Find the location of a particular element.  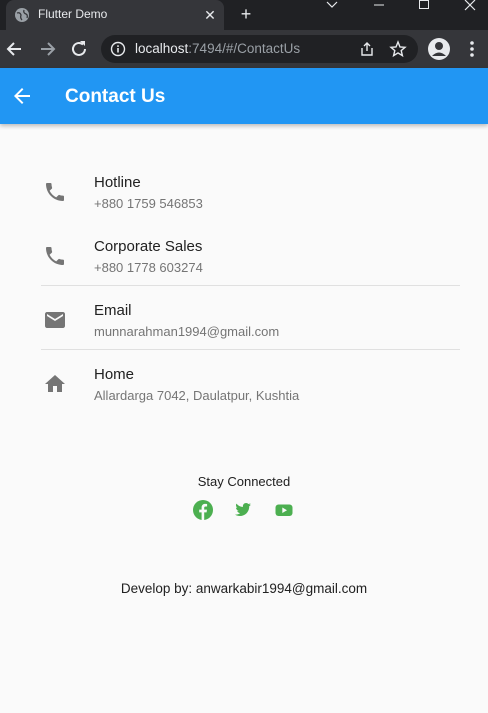

url-path: :7494/#/ContactUs is located at coordinates (244, 48).